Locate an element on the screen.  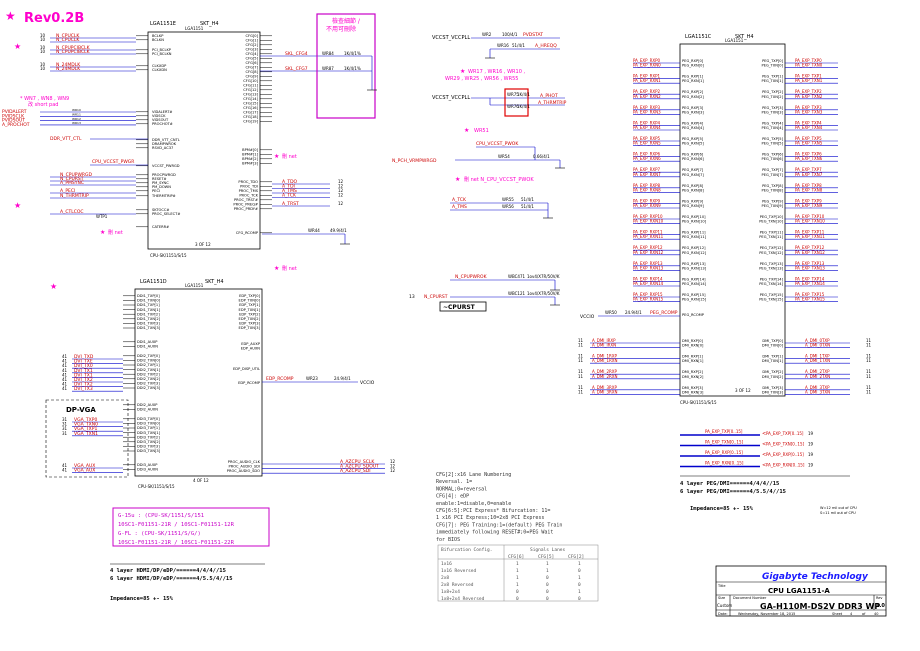
block-c-pin: DMI_TXN[3] is located at coordinates (773, 392).